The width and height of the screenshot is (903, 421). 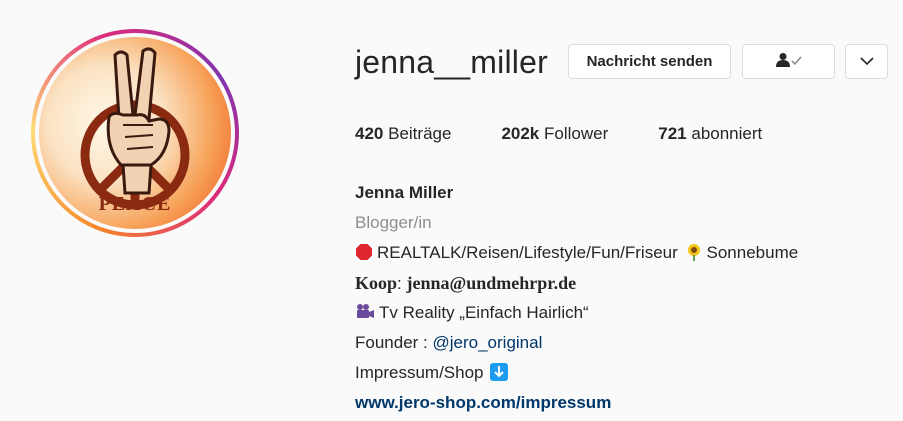 I want to click on more-options-button, so click(x=866, y=61).